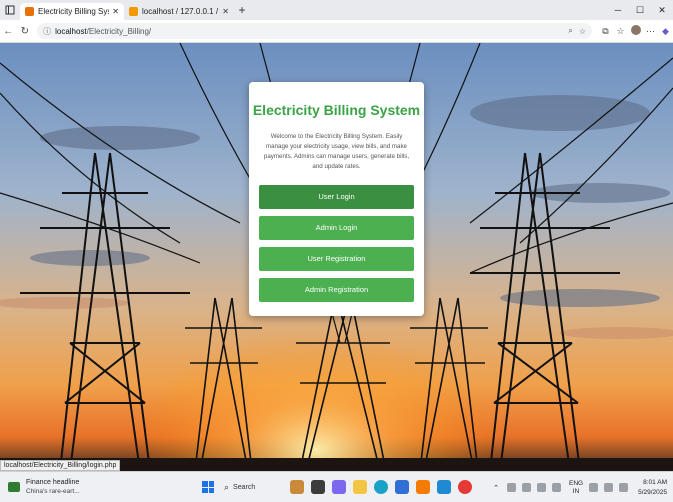 This screenshot has height=502, width=673. Describe the element at coordinates (618, 10) in the screenshot. I see `minimize-icon: ─` at that location.